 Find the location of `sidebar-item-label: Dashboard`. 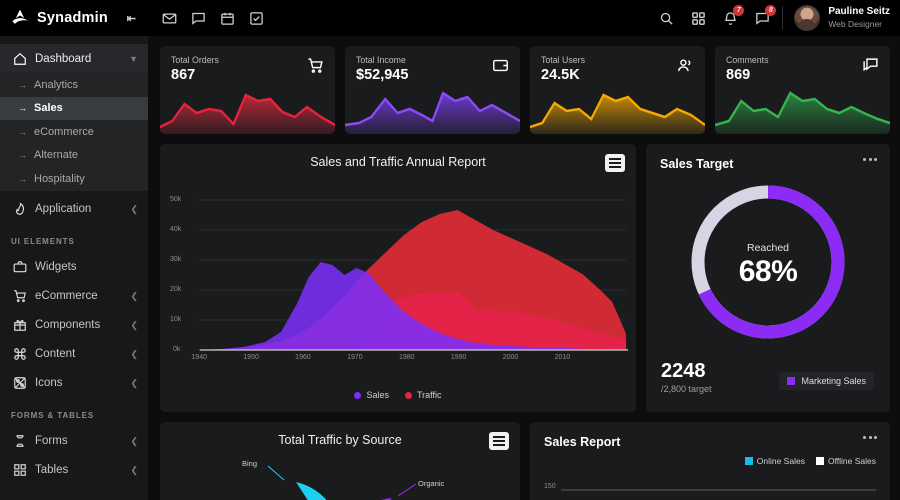

sidebar-item-label: Dashboard is located at coordinates (63, 58).